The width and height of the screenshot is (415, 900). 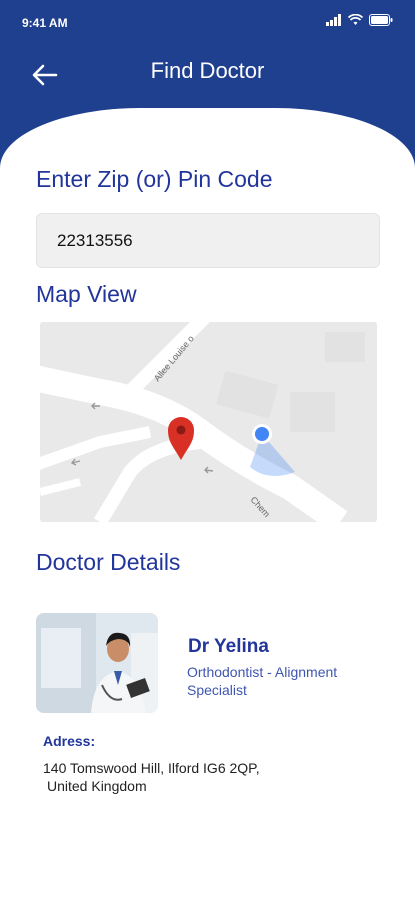 I want to click on status-time: 9:41 AM, so click(x=45, y=23).